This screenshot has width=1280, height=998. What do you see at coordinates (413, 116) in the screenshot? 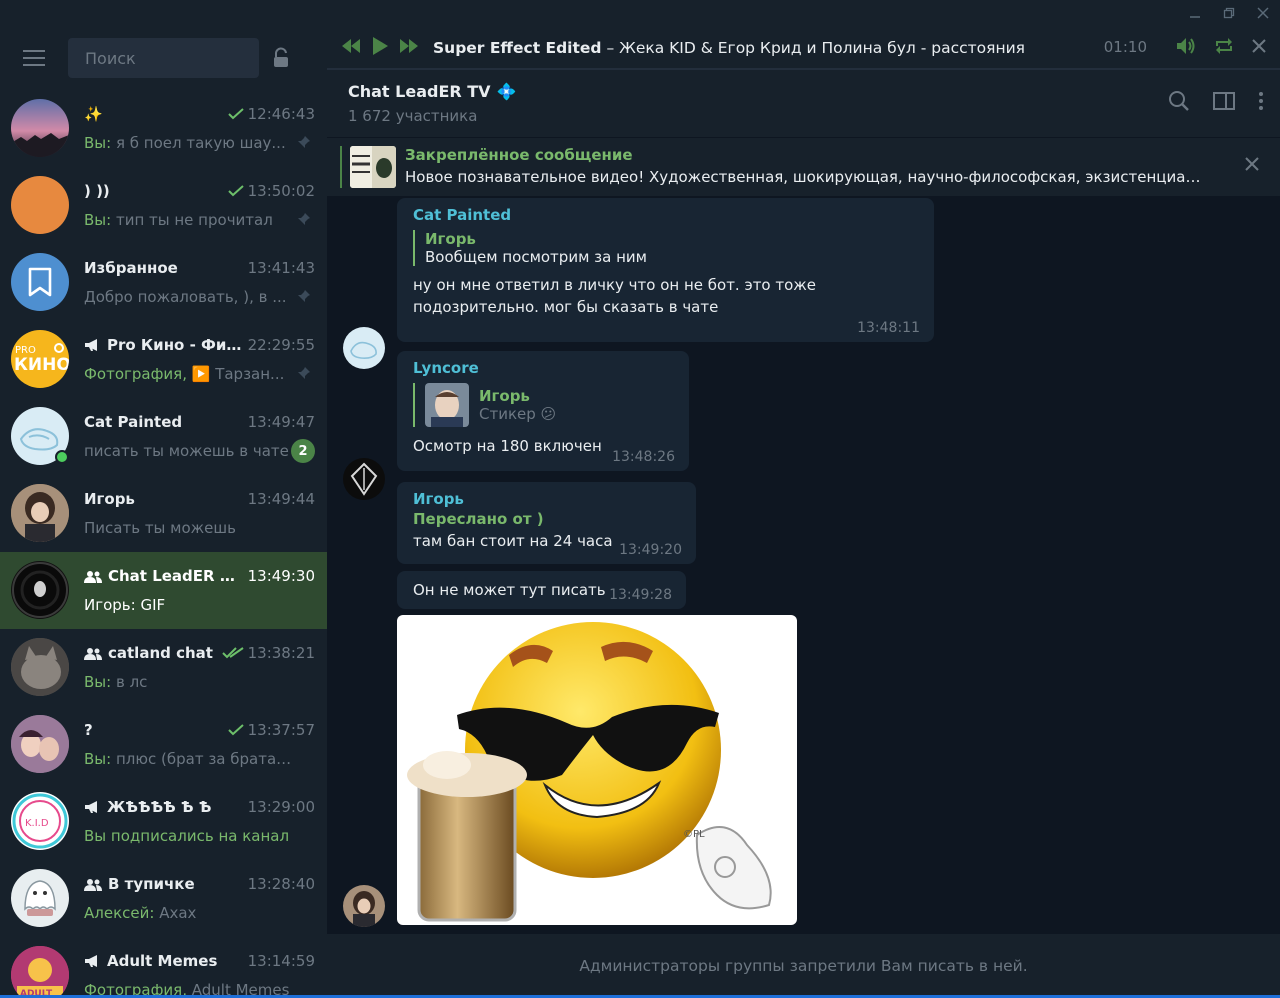
I see `member-count: 1 672 участника` at bounding box center [413, 116].